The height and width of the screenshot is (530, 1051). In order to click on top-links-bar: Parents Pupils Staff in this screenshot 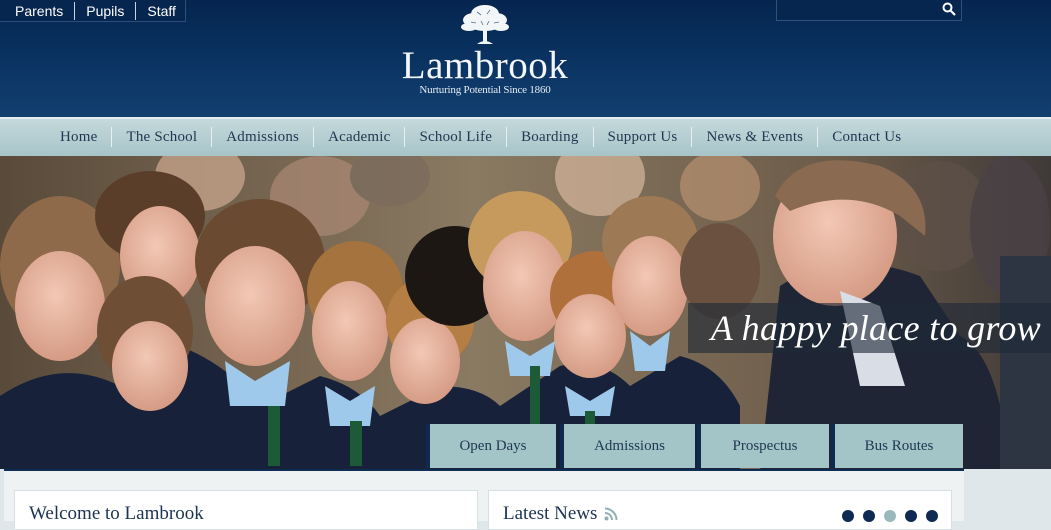, I will do `click(93, 11)`.